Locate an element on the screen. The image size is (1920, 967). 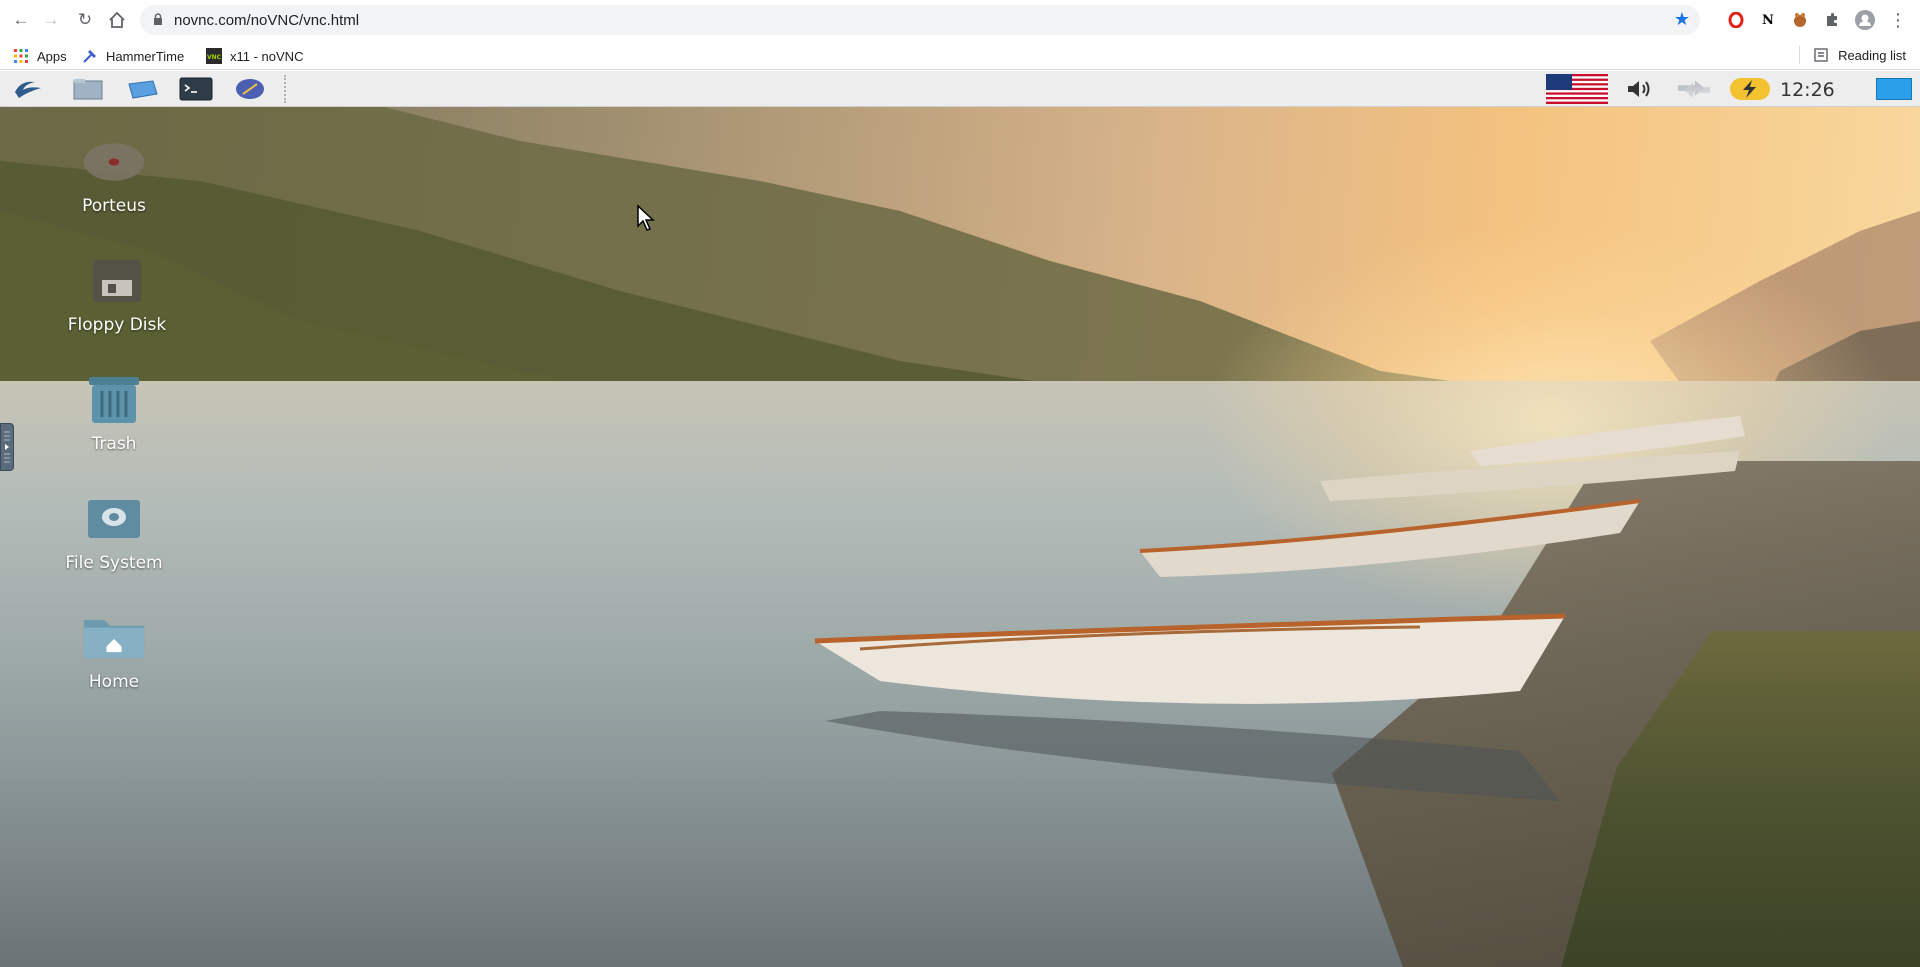
desktop-icon-porteus: Porteus is located at coordinates (114, 175).